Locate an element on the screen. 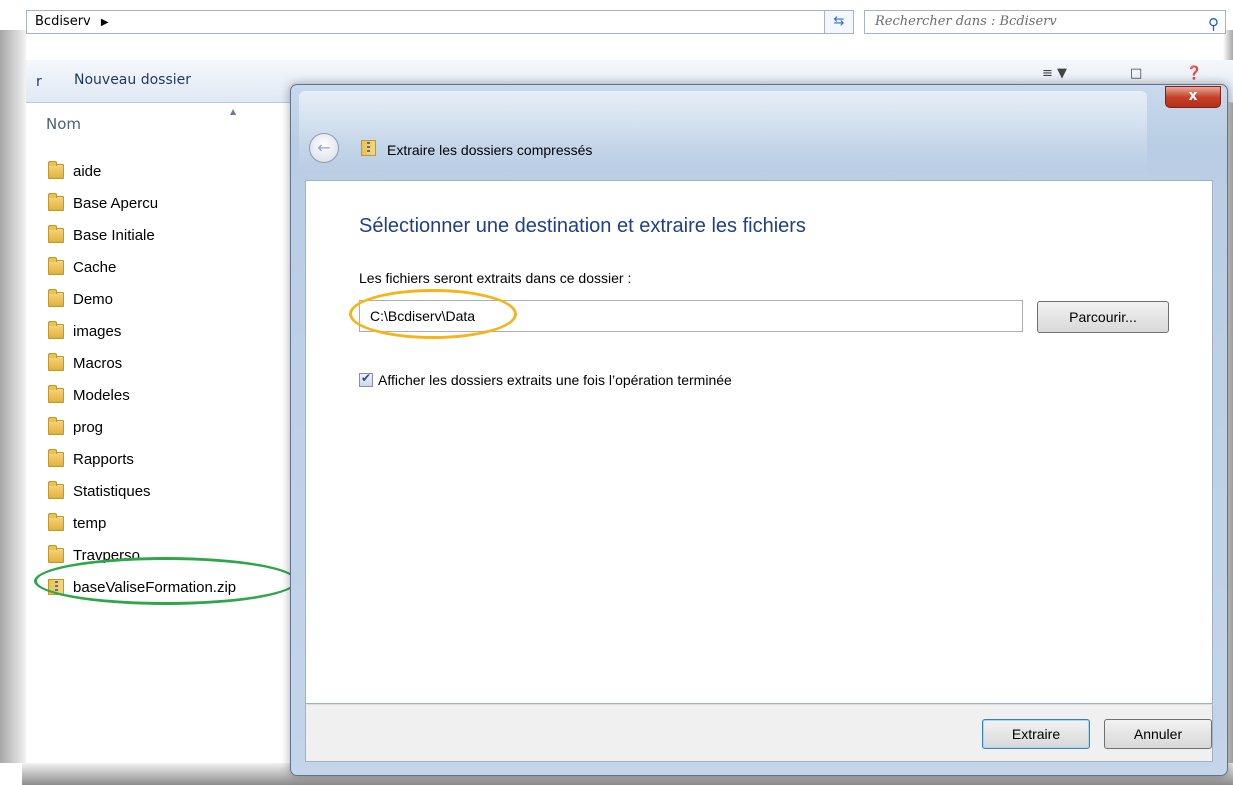  list-item: Statistiques is located at coordinates (131, 491).